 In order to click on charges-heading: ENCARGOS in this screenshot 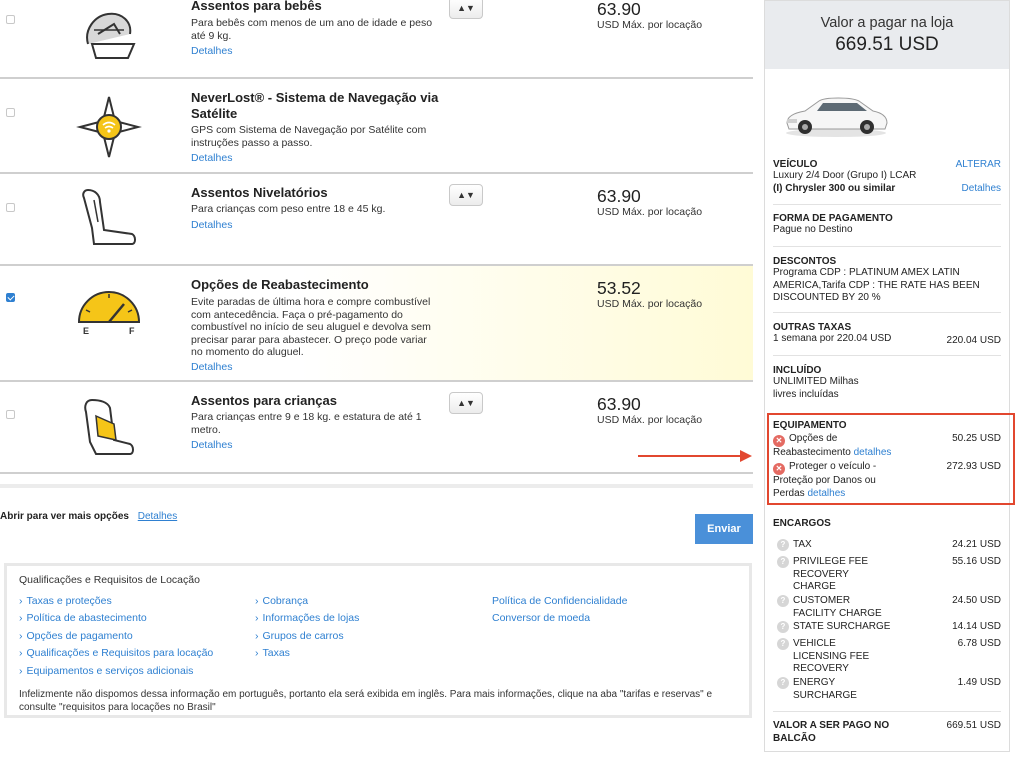, I will do `click(802, 523)`.